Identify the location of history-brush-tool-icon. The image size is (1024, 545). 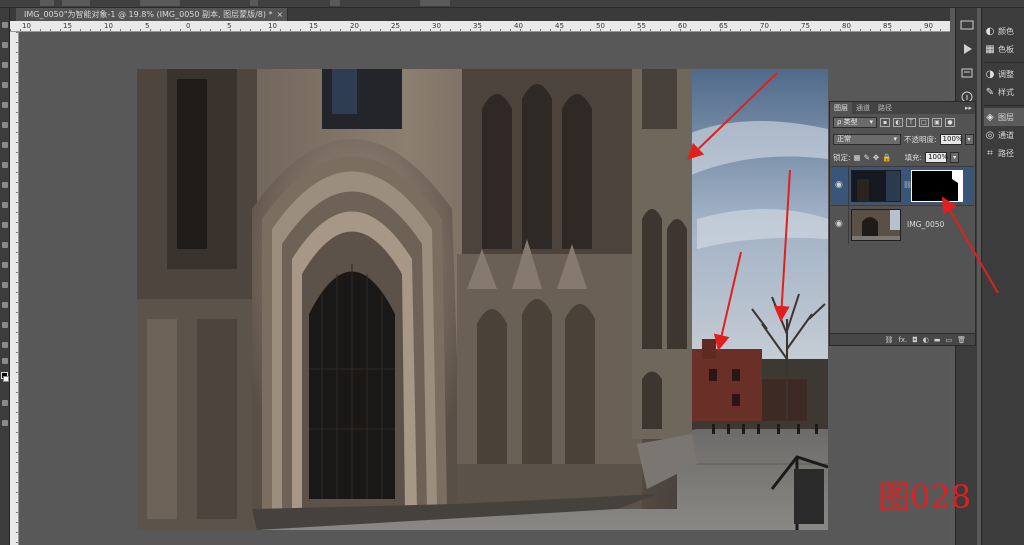
(5, 205).